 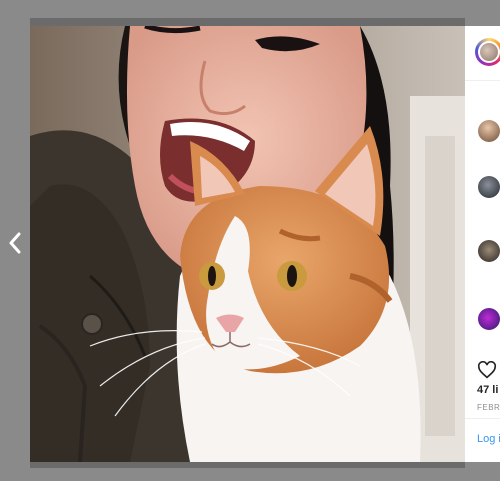 I want to click on post-side-panel: 47 li FEBR Log i, so click(x=482, y=244).